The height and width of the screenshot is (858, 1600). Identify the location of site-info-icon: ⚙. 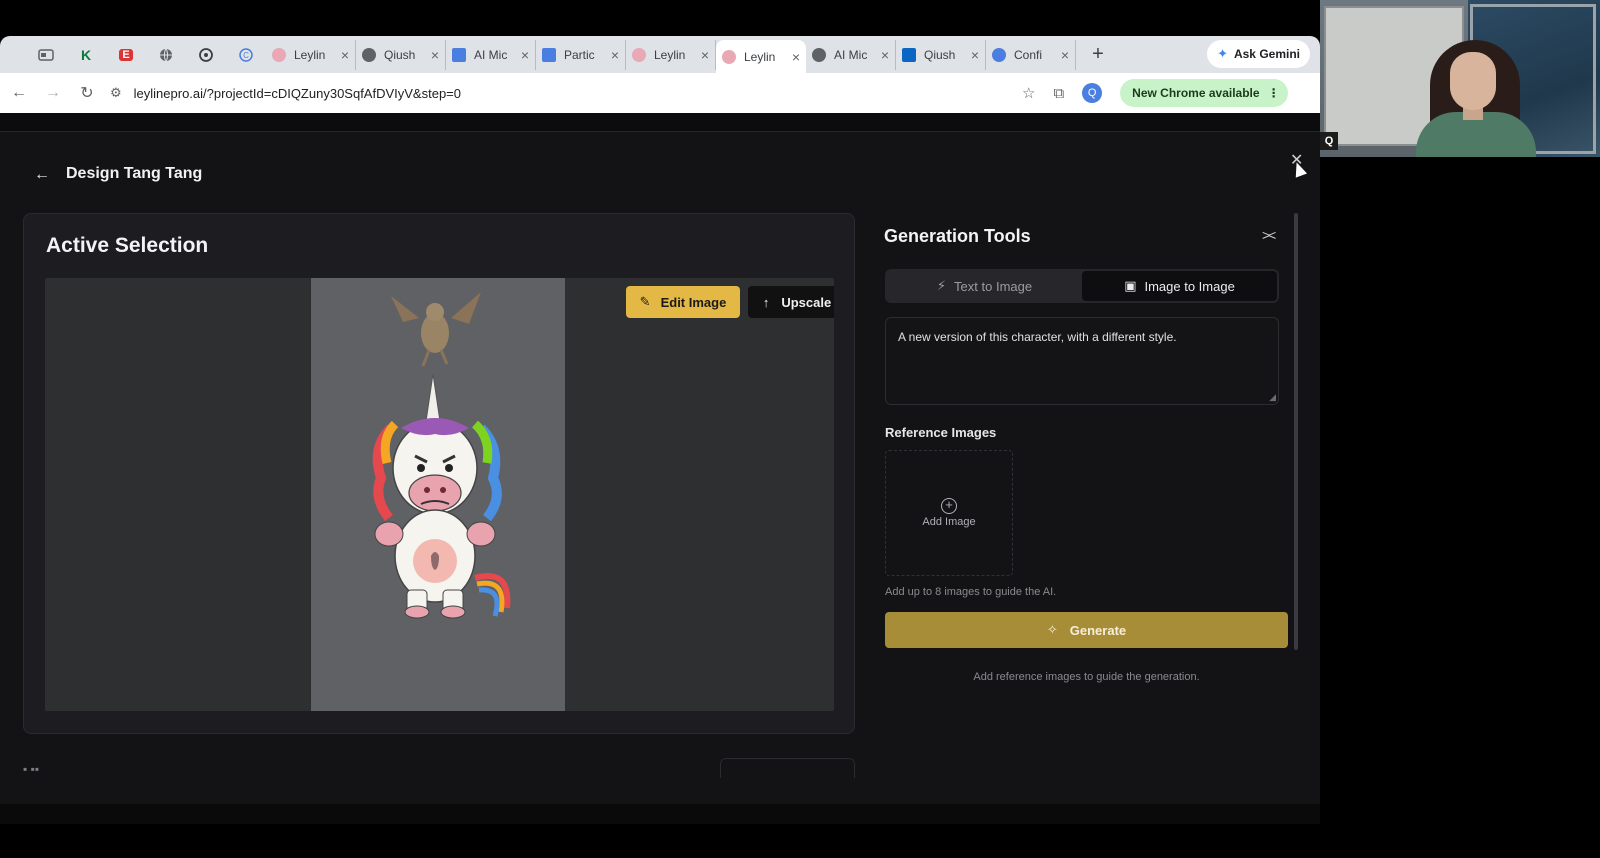
(116, 93).